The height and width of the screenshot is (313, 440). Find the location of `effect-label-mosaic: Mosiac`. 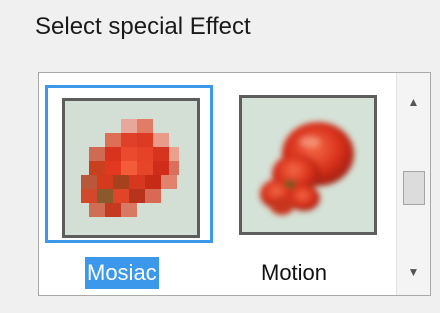

effect-label-mosaic: Mosiac is located at coordinates (122, 273).